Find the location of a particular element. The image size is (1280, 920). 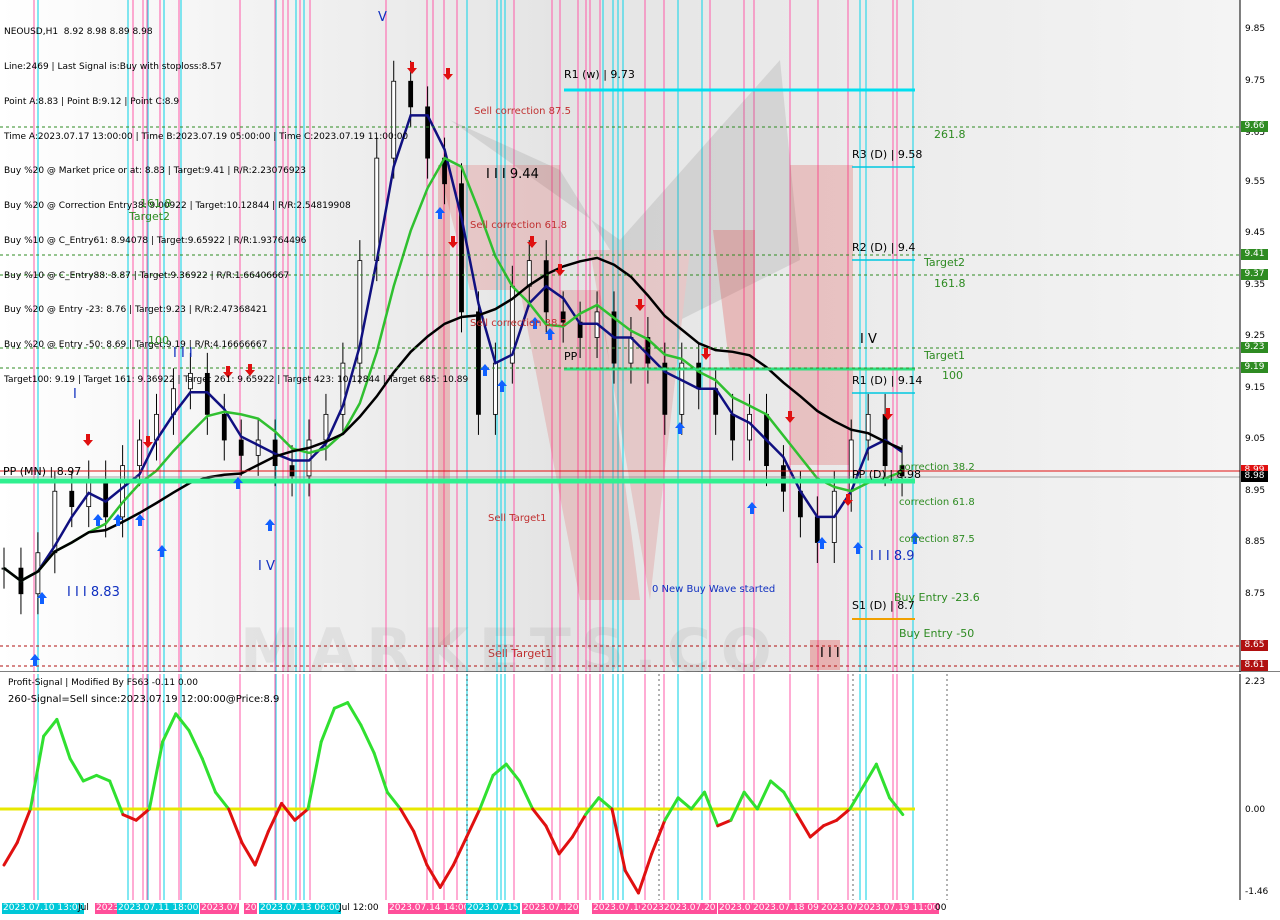

sell-correction-618: Sell correction 61.8 is located at coordinates (518, 225).